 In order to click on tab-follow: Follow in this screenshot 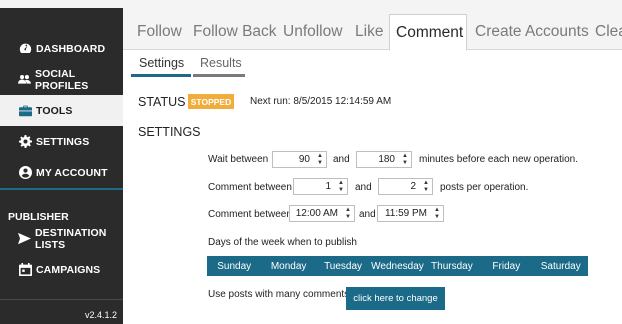, I will do `click(159, 32)`.